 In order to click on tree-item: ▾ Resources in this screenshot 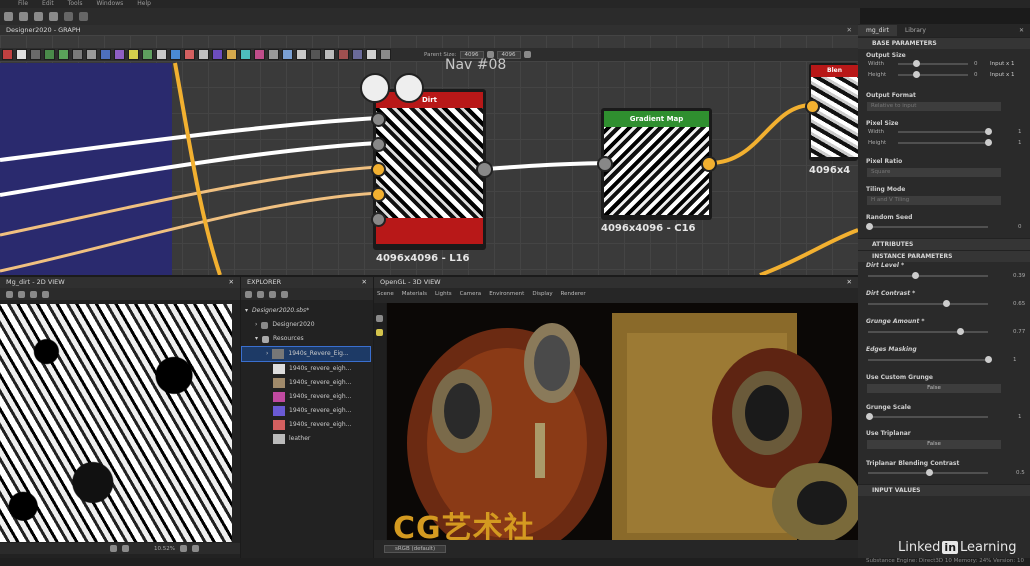, I will do `click(307, 339)`.